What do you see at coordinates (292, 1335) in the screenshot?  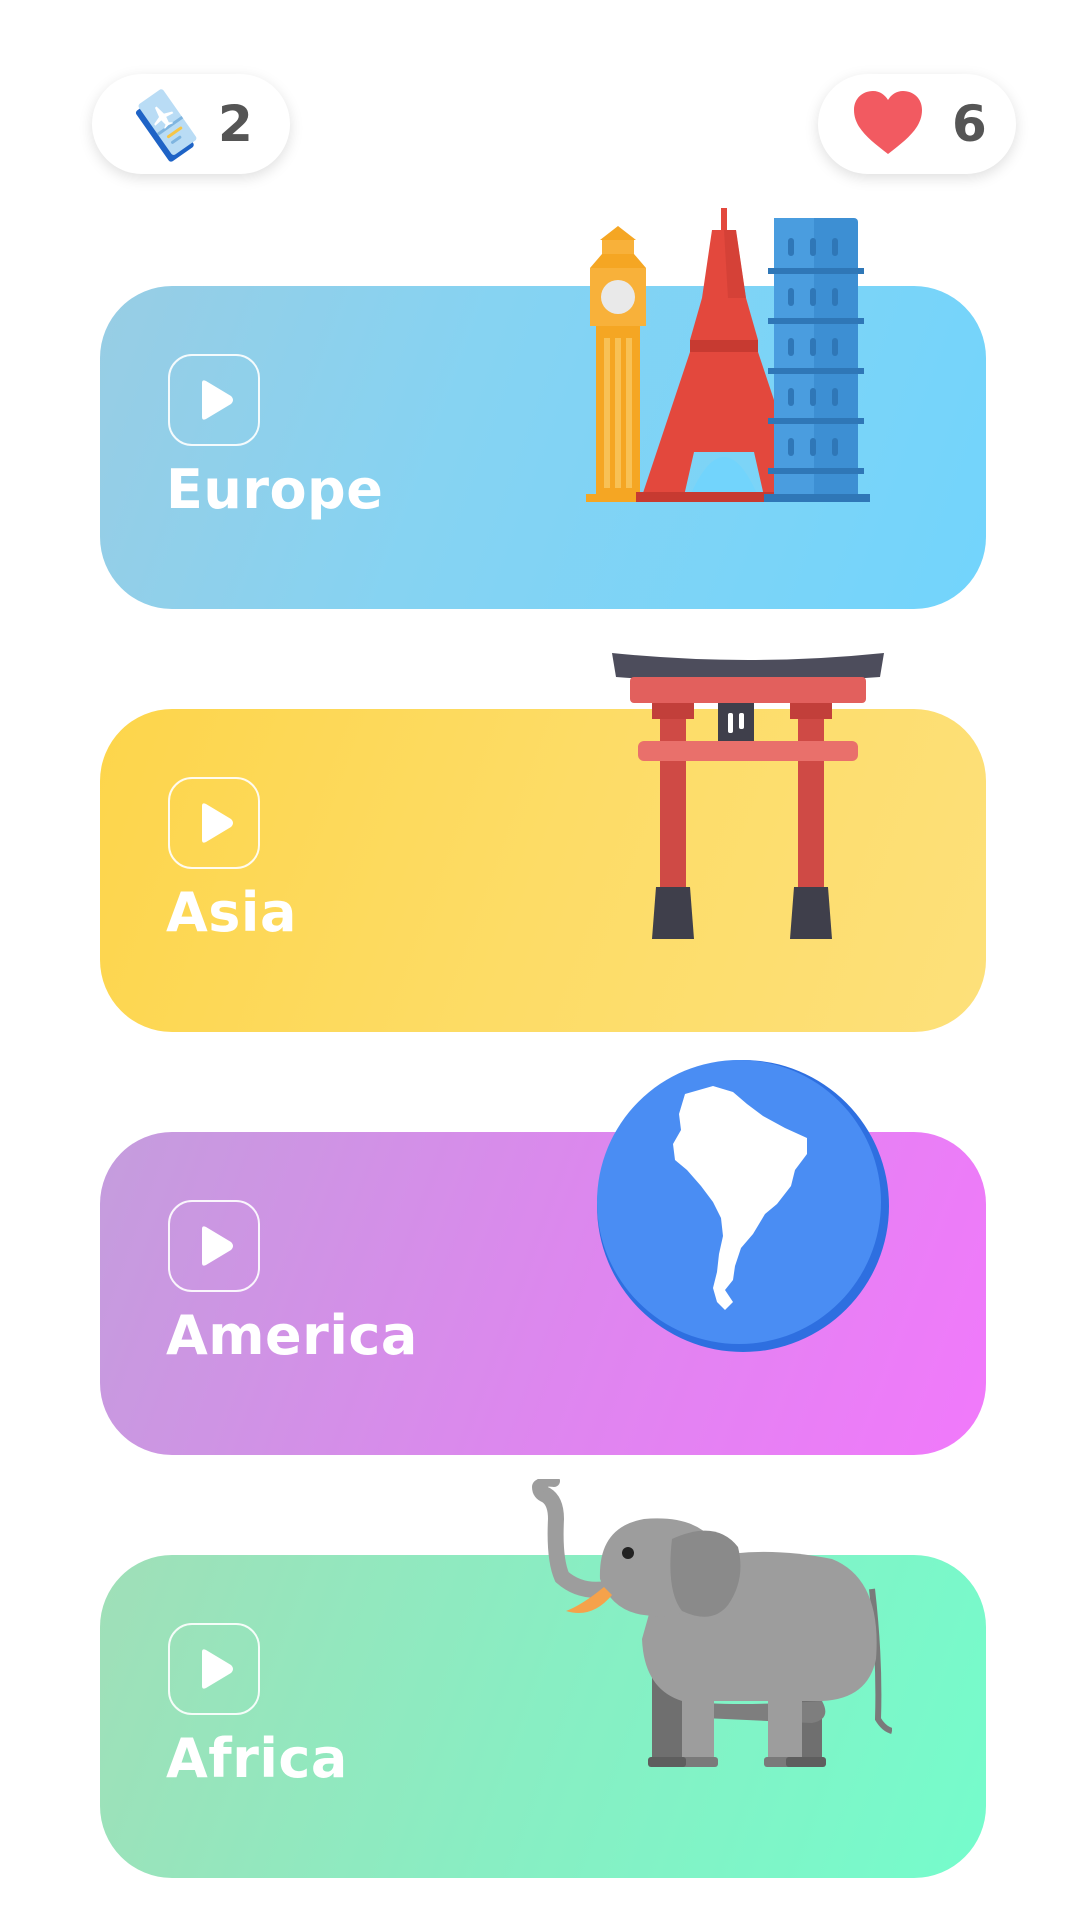 I see `continent-title: America` at bounding box center [292, 1335].